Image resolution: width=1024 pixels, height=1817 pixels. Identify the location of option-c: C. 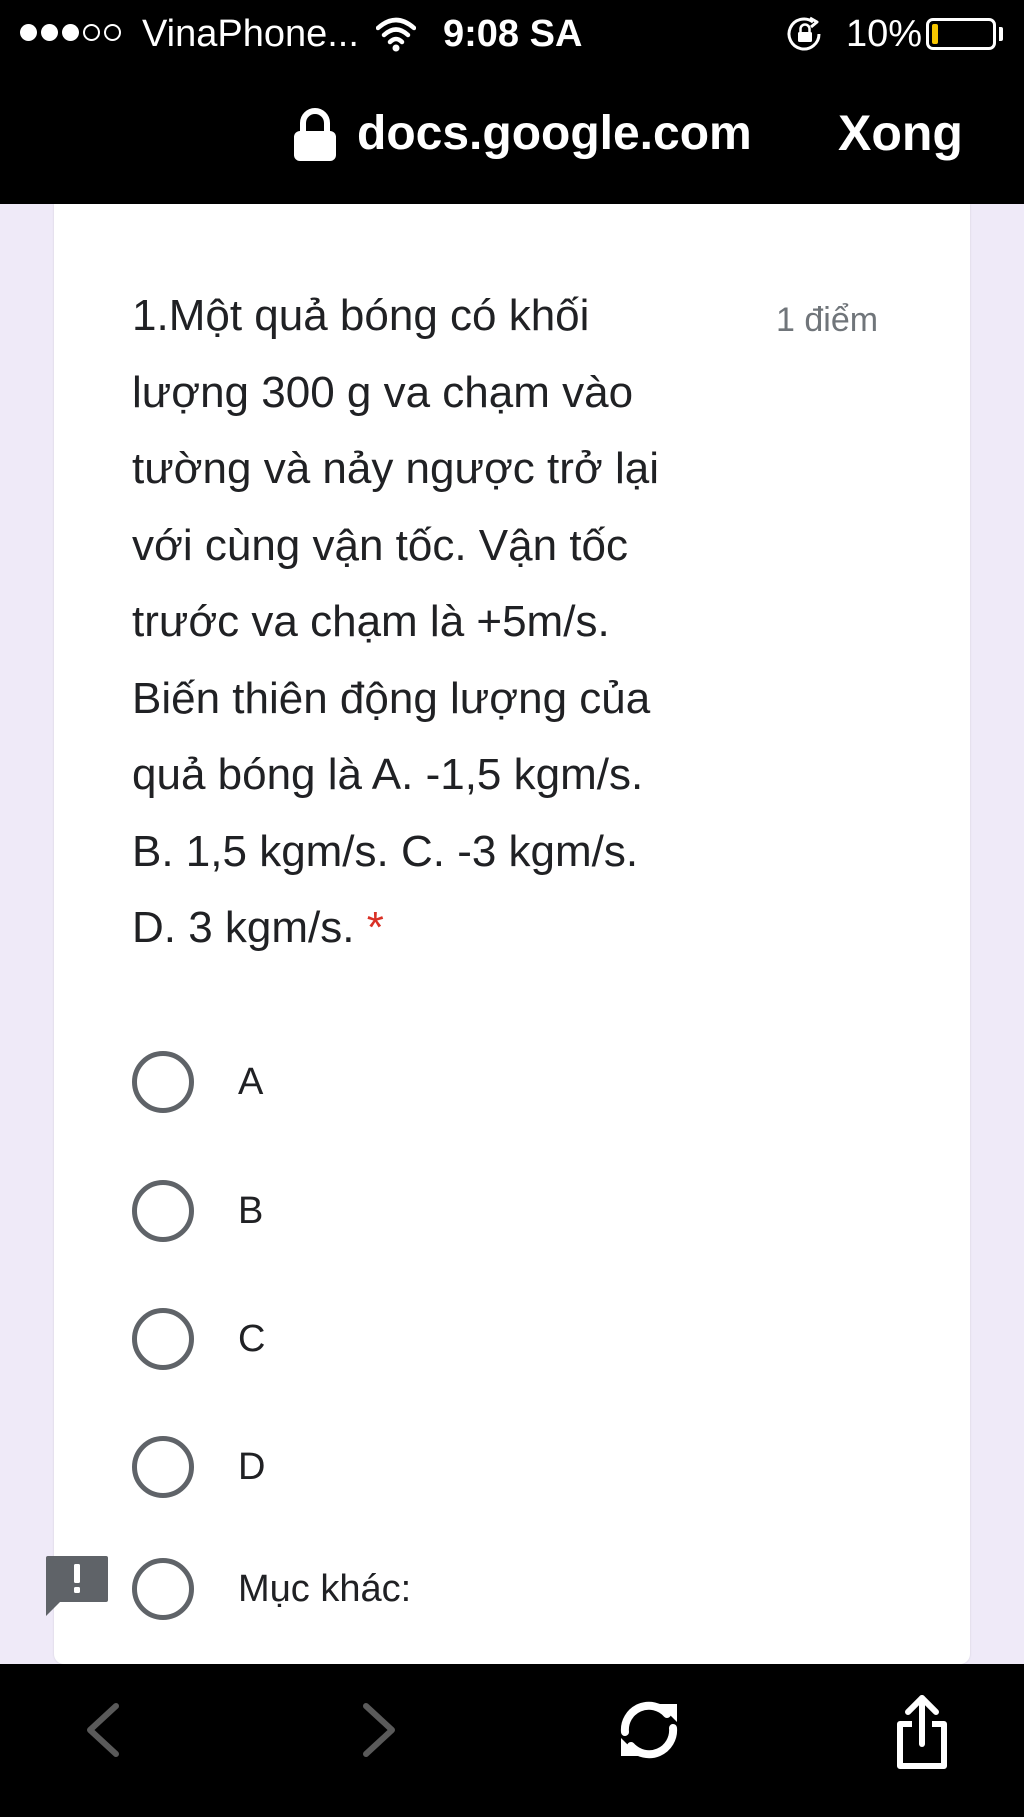
(198, 1339).